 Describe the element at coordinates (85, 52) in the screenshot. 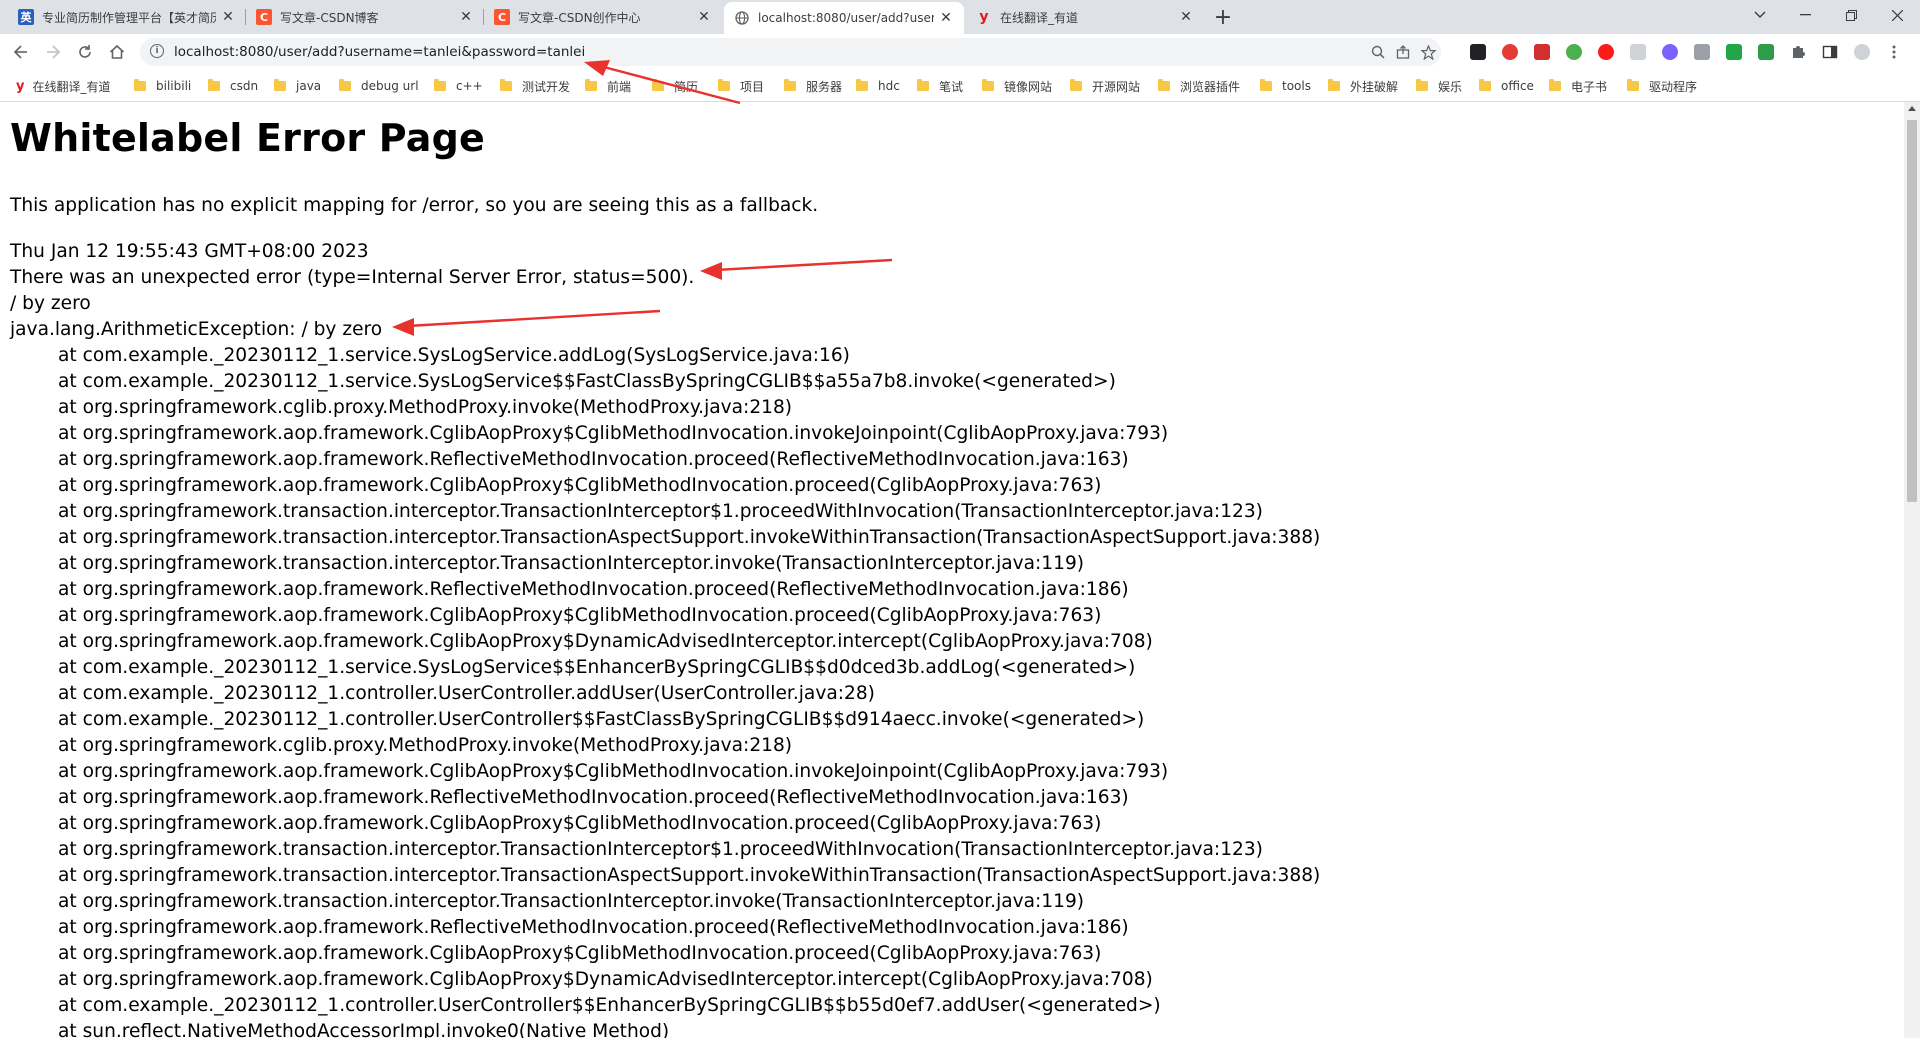

I see `reload-button` at that location.